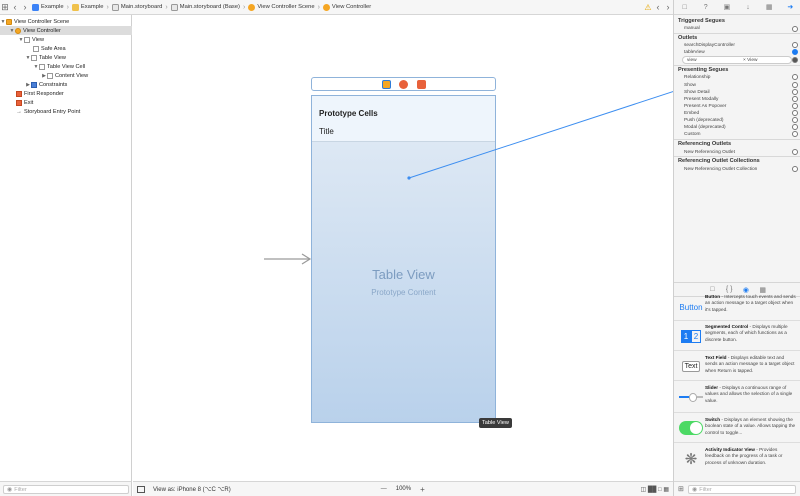 This screenshot has height=496, width=800. What do you see at coordinates (790, 7) in the screenshot?
I see `connections-inspector-icon: ➜` at bounding box center [790, 7].